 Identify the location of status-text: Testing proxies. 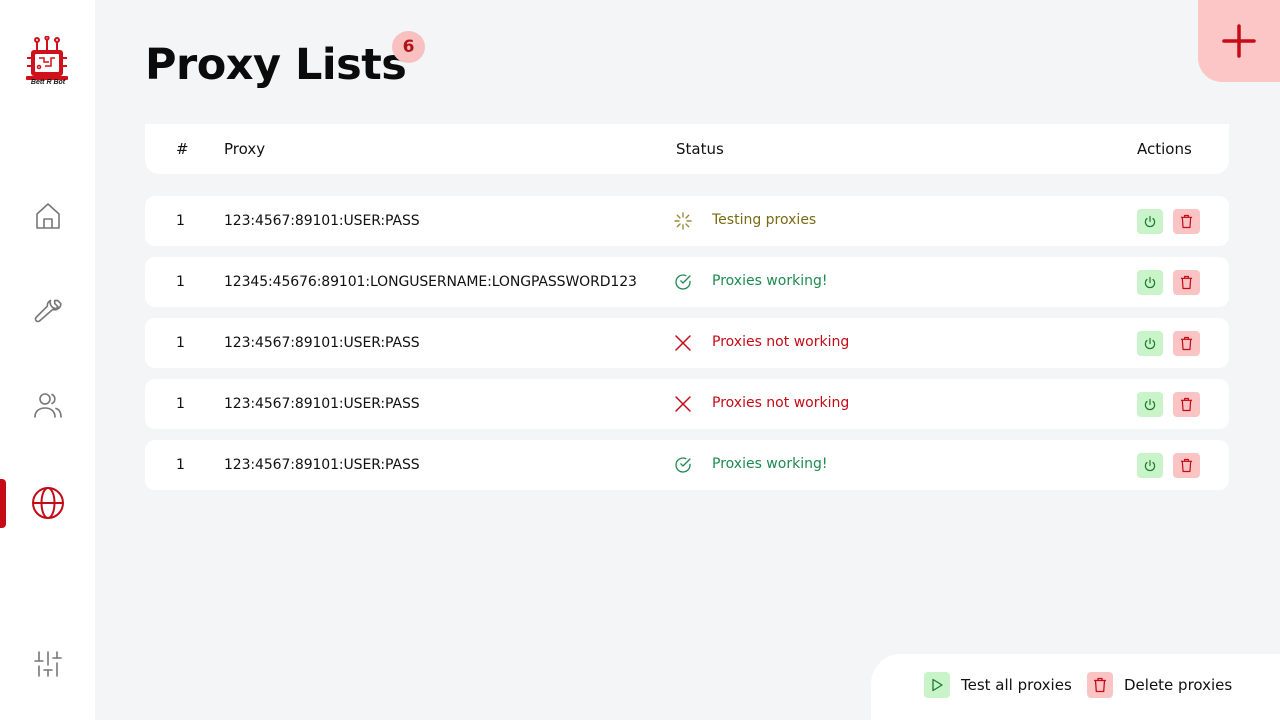
(764, 220).